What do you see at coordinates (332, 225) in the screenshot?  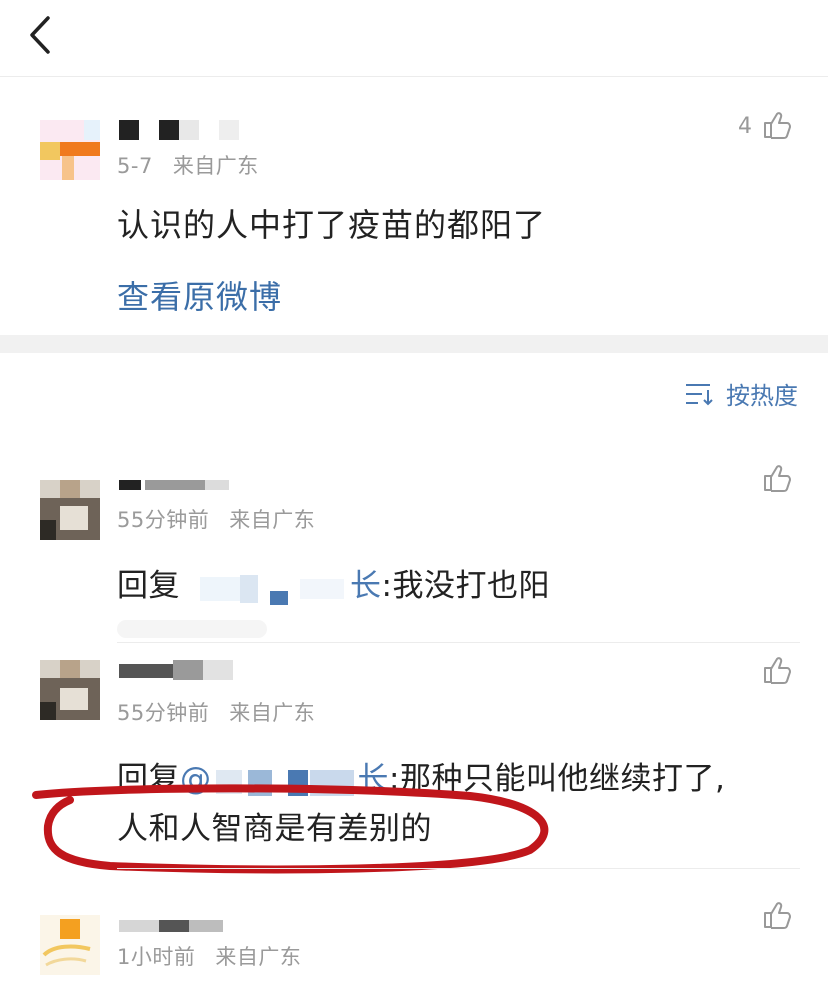 I see `post-text: 认识的人中打了疫苗的都阳了` at bounding box center [332, 225].